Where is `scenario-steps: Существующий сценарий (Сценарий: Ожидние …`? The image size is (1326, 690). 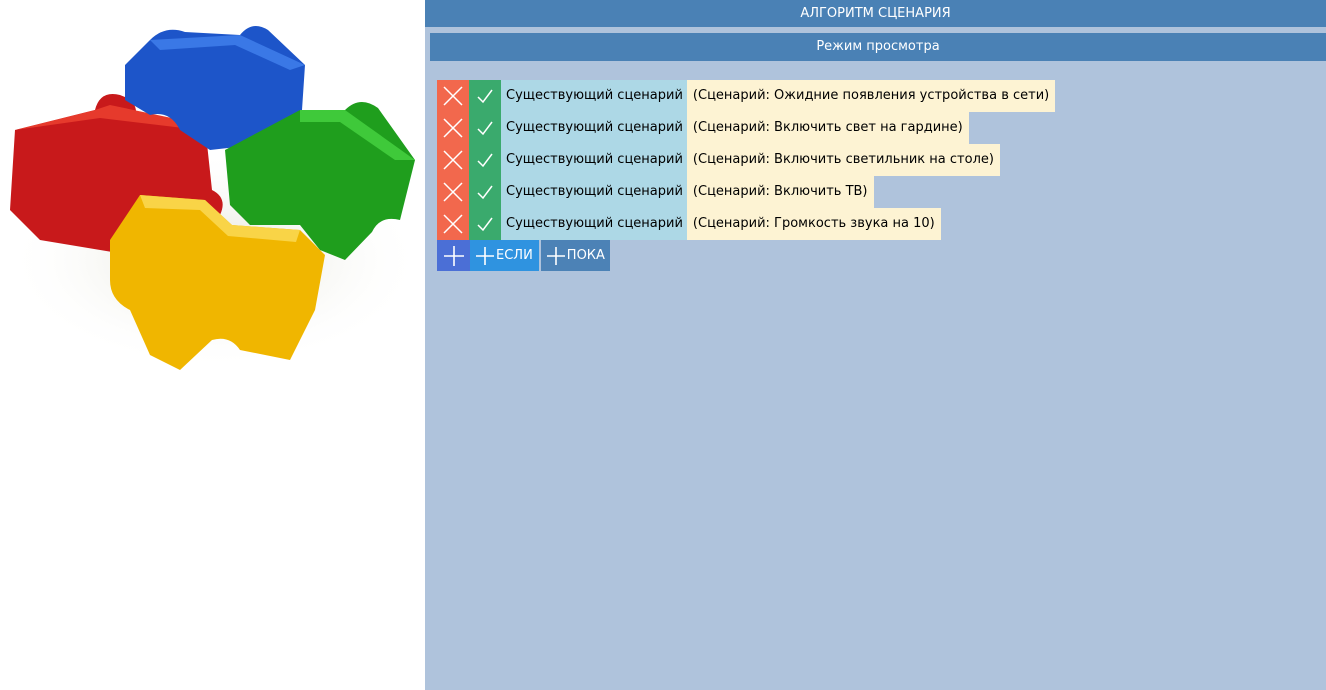
scenario-steps: Существующий сценарий (Сценарий: Ожидние … is located at coordinates (746, 175).